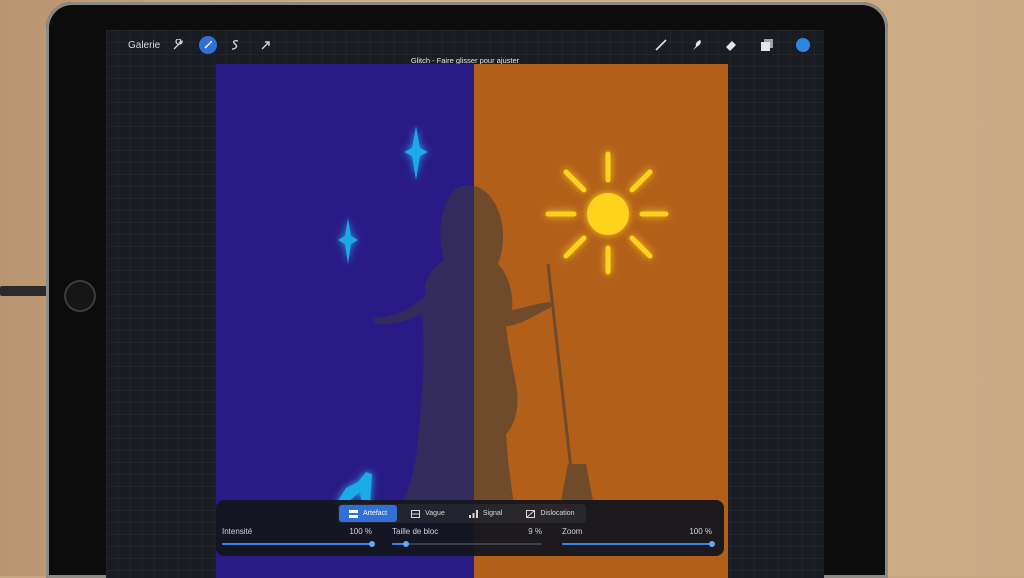  What do you see at coordinates (208, 45) in the screenshot?
I see `magic-wand-icon` at bounding box center [208, 45].